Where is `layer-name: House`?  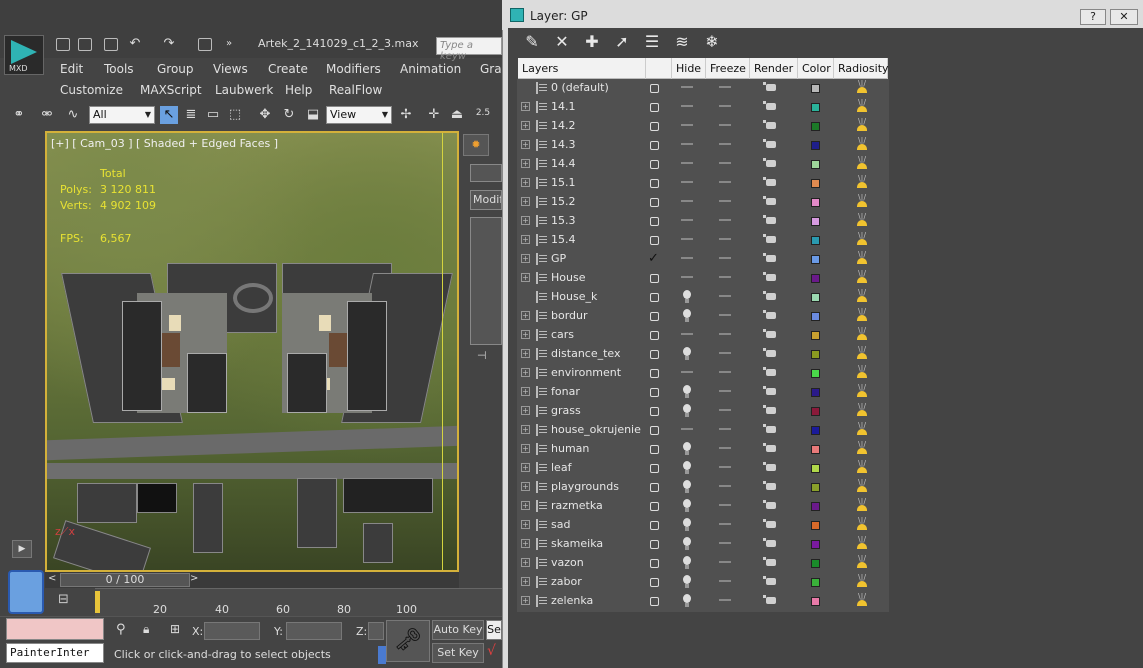
layer-name: House is located at coordinates (568, 277).